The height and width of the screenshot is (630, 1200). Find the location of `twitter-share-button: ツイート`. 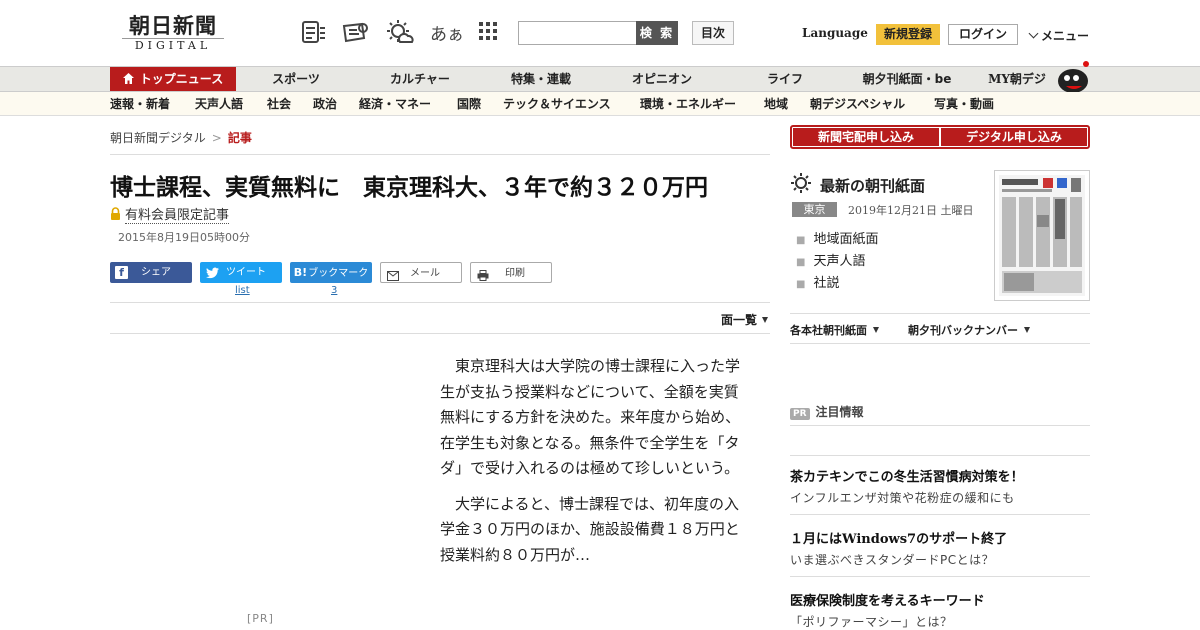

twitter-share-button: ツイート is located at coordinates (241, 272).